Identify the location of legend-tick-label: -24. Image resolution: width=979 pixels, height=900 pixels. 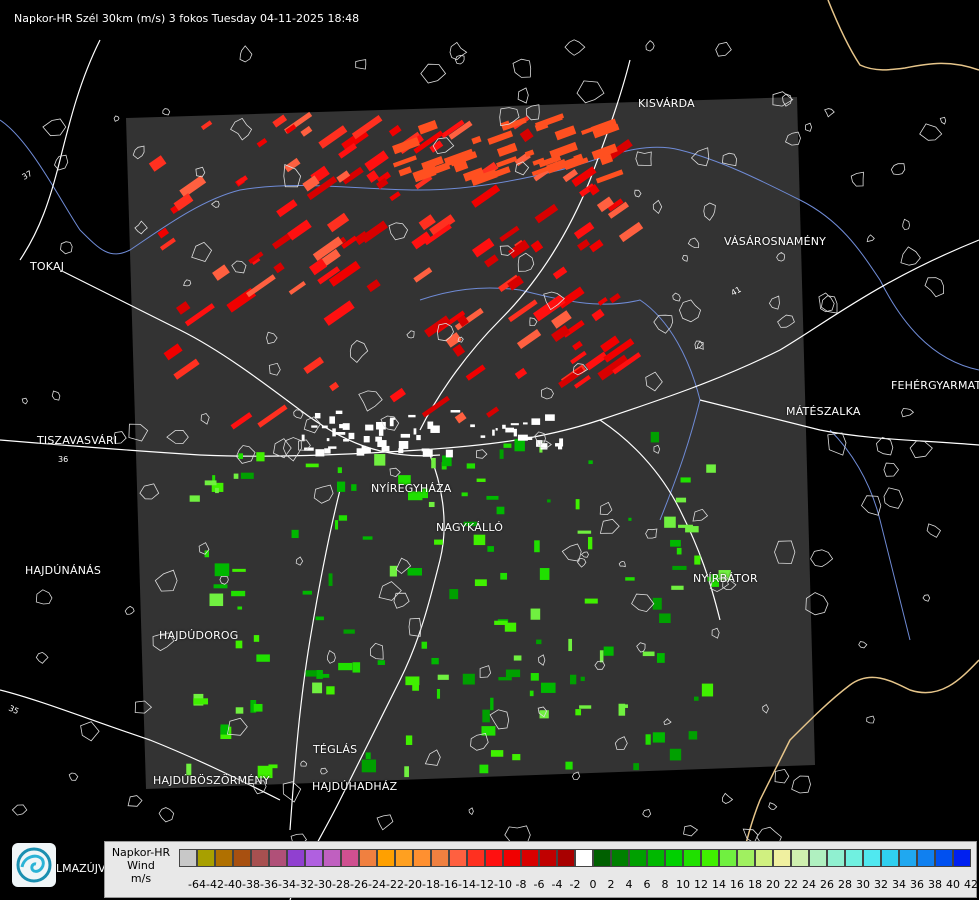
(377, 884).